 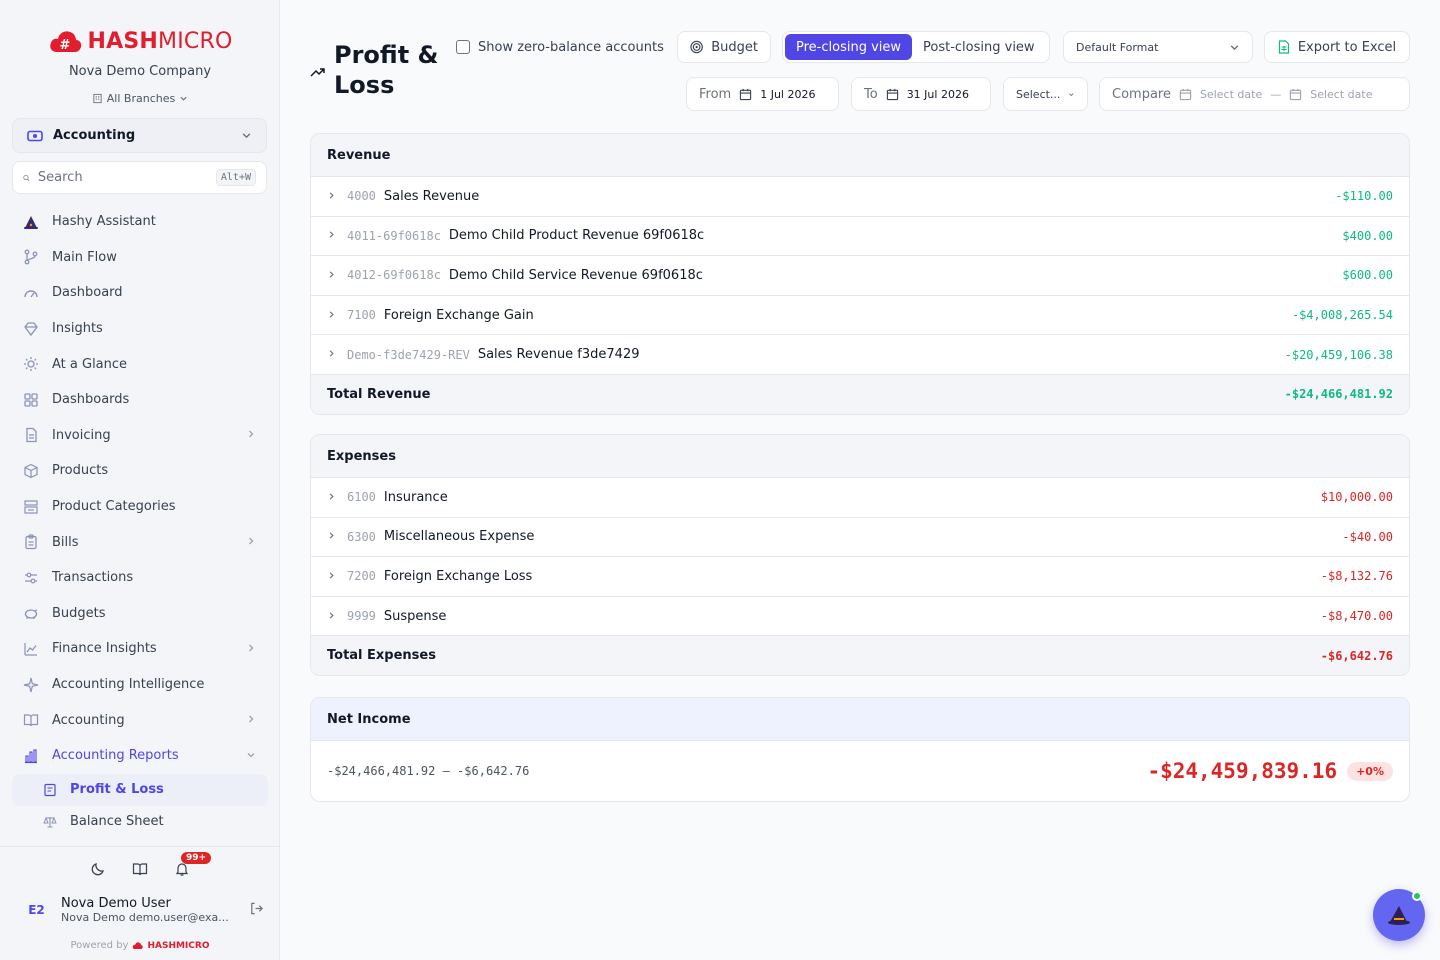 I want to click on sidebar-item-hashy-assistant: Hashy Assistant, so click(x=140, y=222).